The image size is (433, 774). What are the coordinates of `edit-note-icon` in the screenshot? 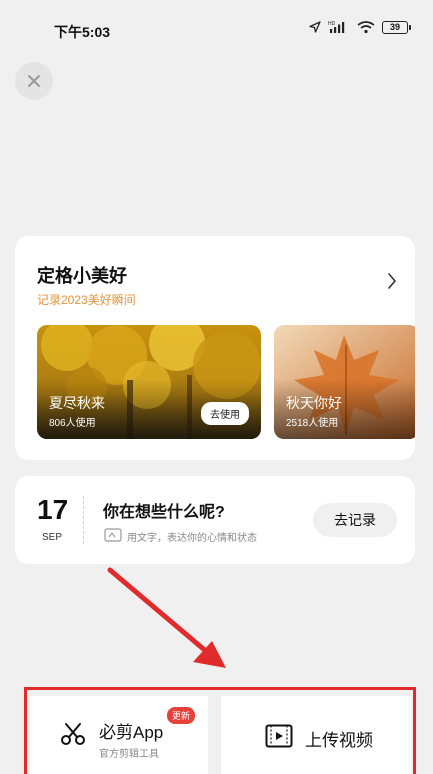 It's located at (113, 535).